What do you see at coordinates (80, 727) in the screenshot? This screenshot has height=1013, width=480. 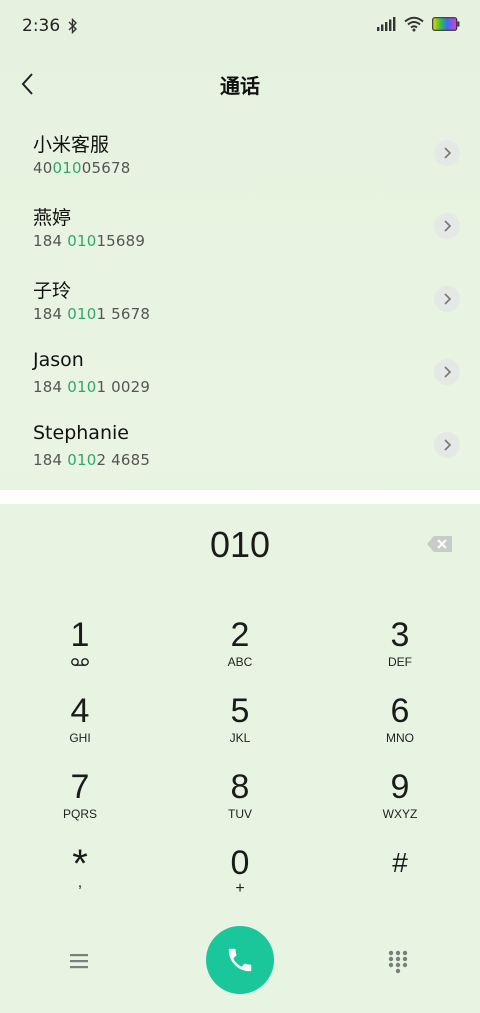 I see `key-4: 4 GHI` at bounding box center [80, 727].